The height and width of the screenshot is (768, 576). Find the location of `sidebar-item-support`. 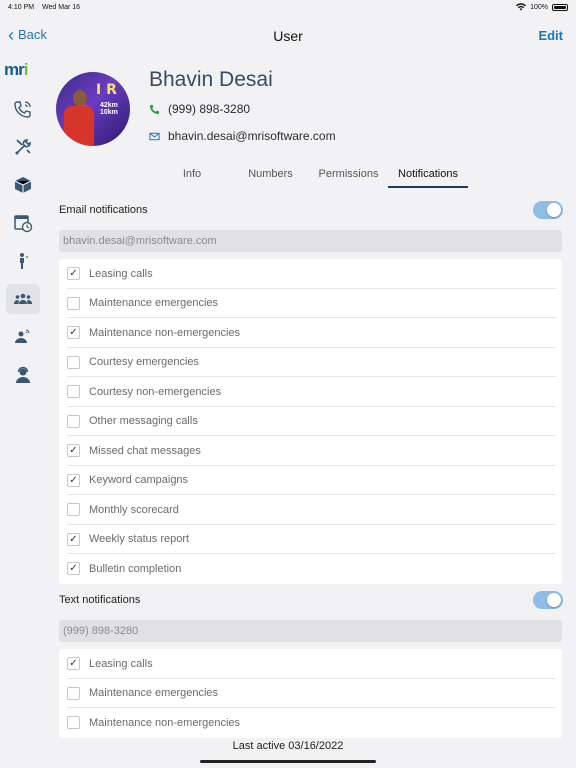

sidebar-item-support is located at coordinates (23, 375).